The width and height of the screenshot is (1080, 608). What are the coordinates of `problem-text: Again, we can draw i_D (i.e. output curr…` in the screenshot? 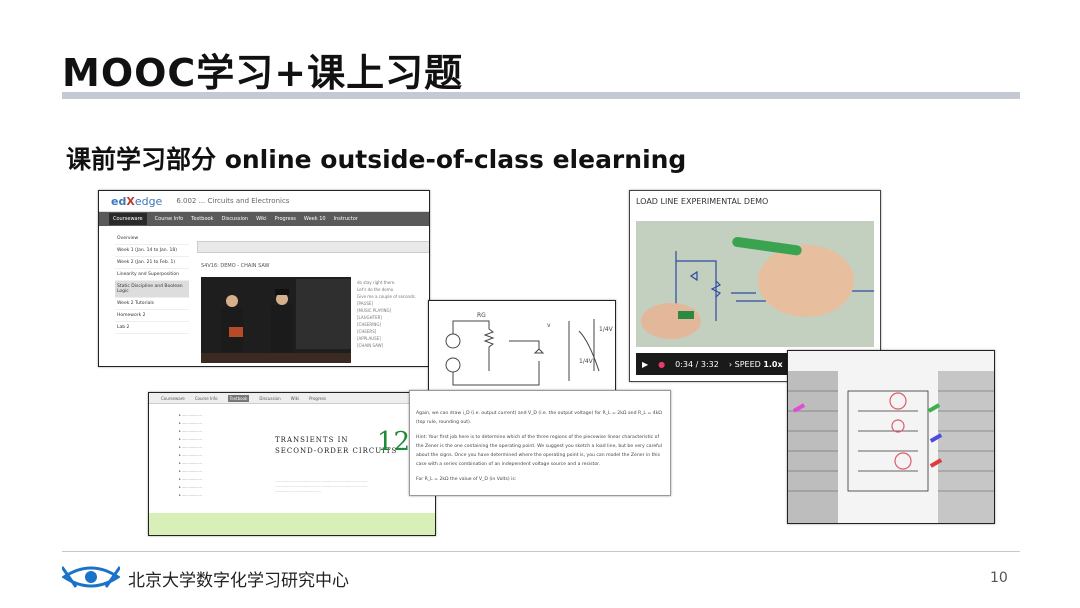 It's located at (539, 446).